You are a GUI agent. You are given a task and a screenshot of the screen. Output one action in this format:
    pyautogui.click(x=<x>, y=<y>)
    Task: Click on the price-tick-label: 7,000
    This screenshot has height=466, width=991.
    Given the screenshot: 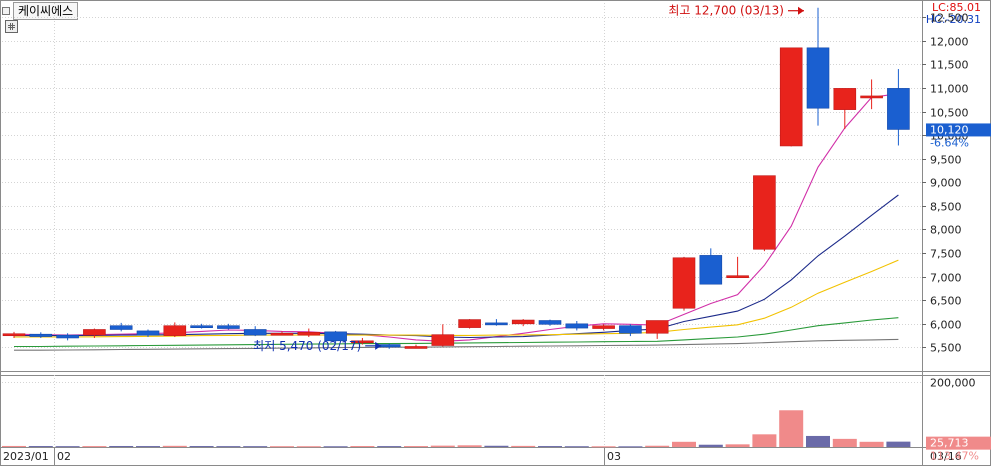 What is the action you would take?
    pyautogui.click(x=946, y=278)
    